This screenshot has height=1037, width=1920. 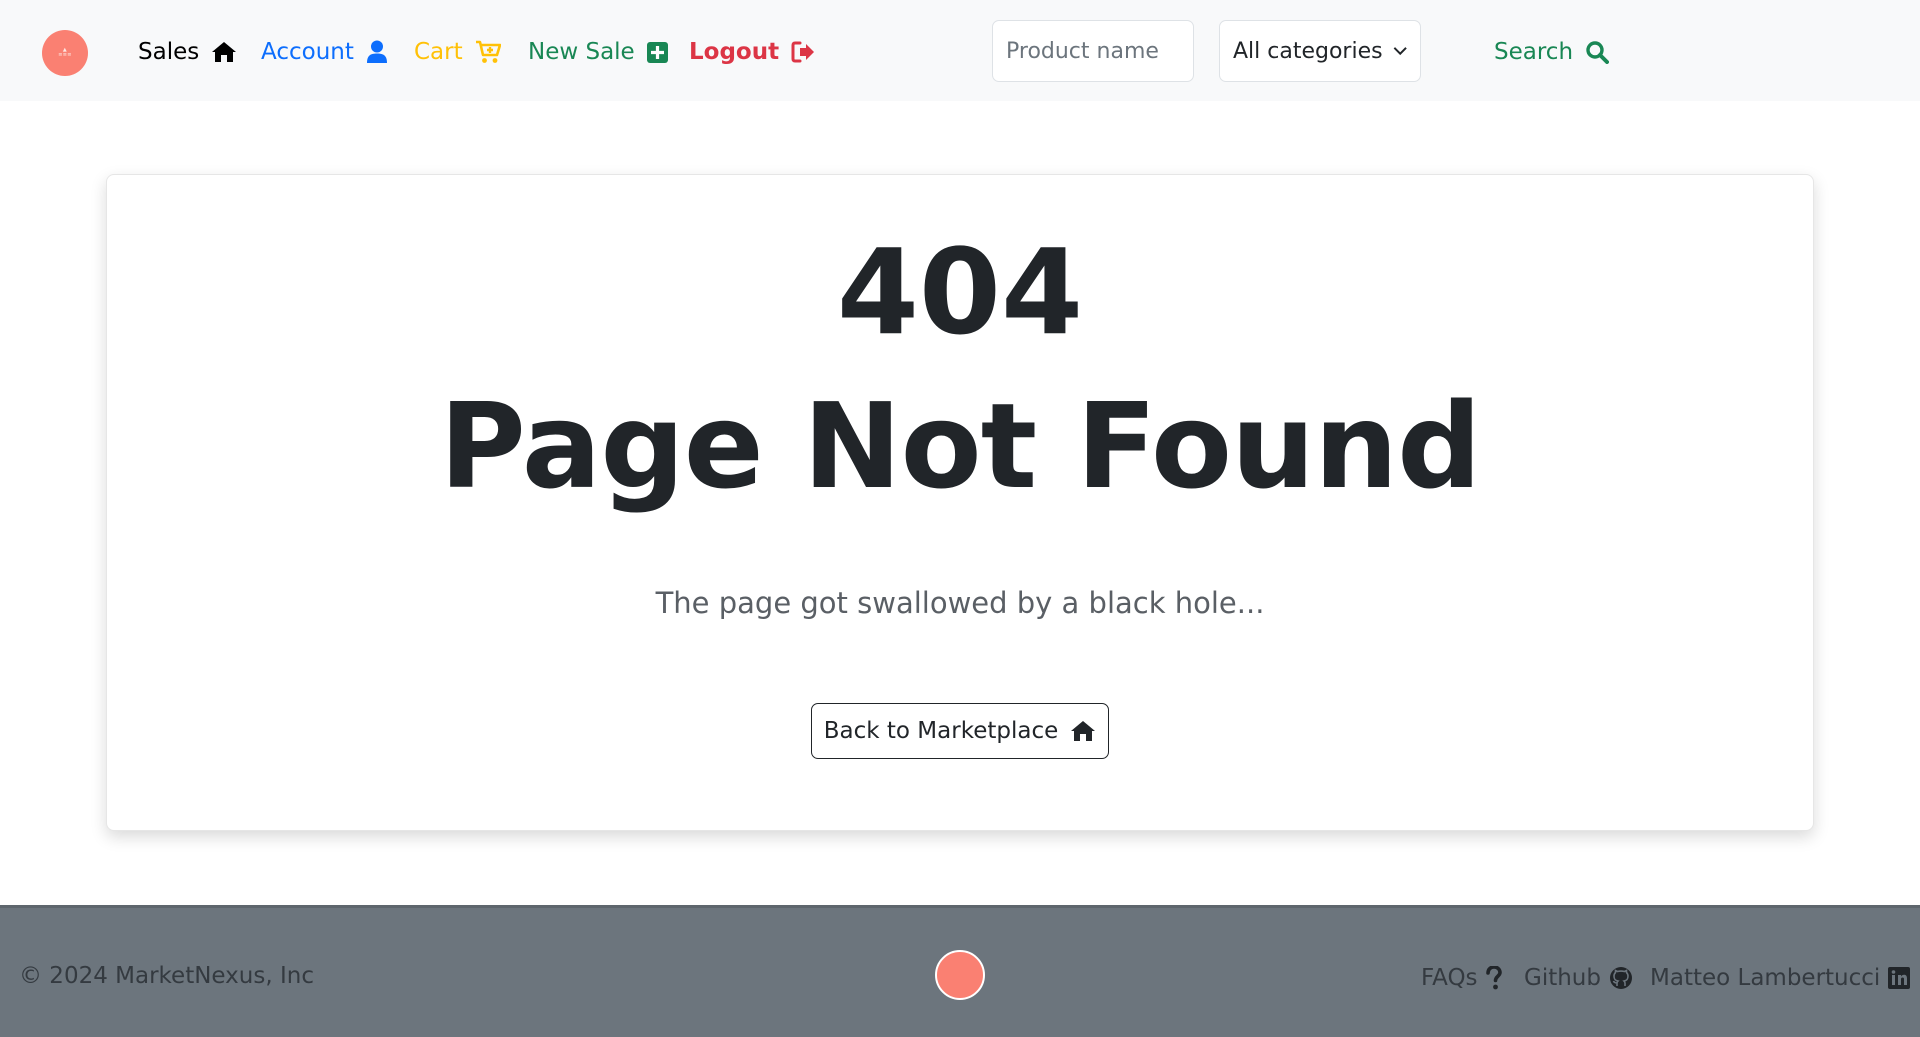 What do you see at coordinates (166, 976) in the screenshot?
I see `footer-copyright: © 2024 MarketNexus, Inc` at bounding box center [166, 976].